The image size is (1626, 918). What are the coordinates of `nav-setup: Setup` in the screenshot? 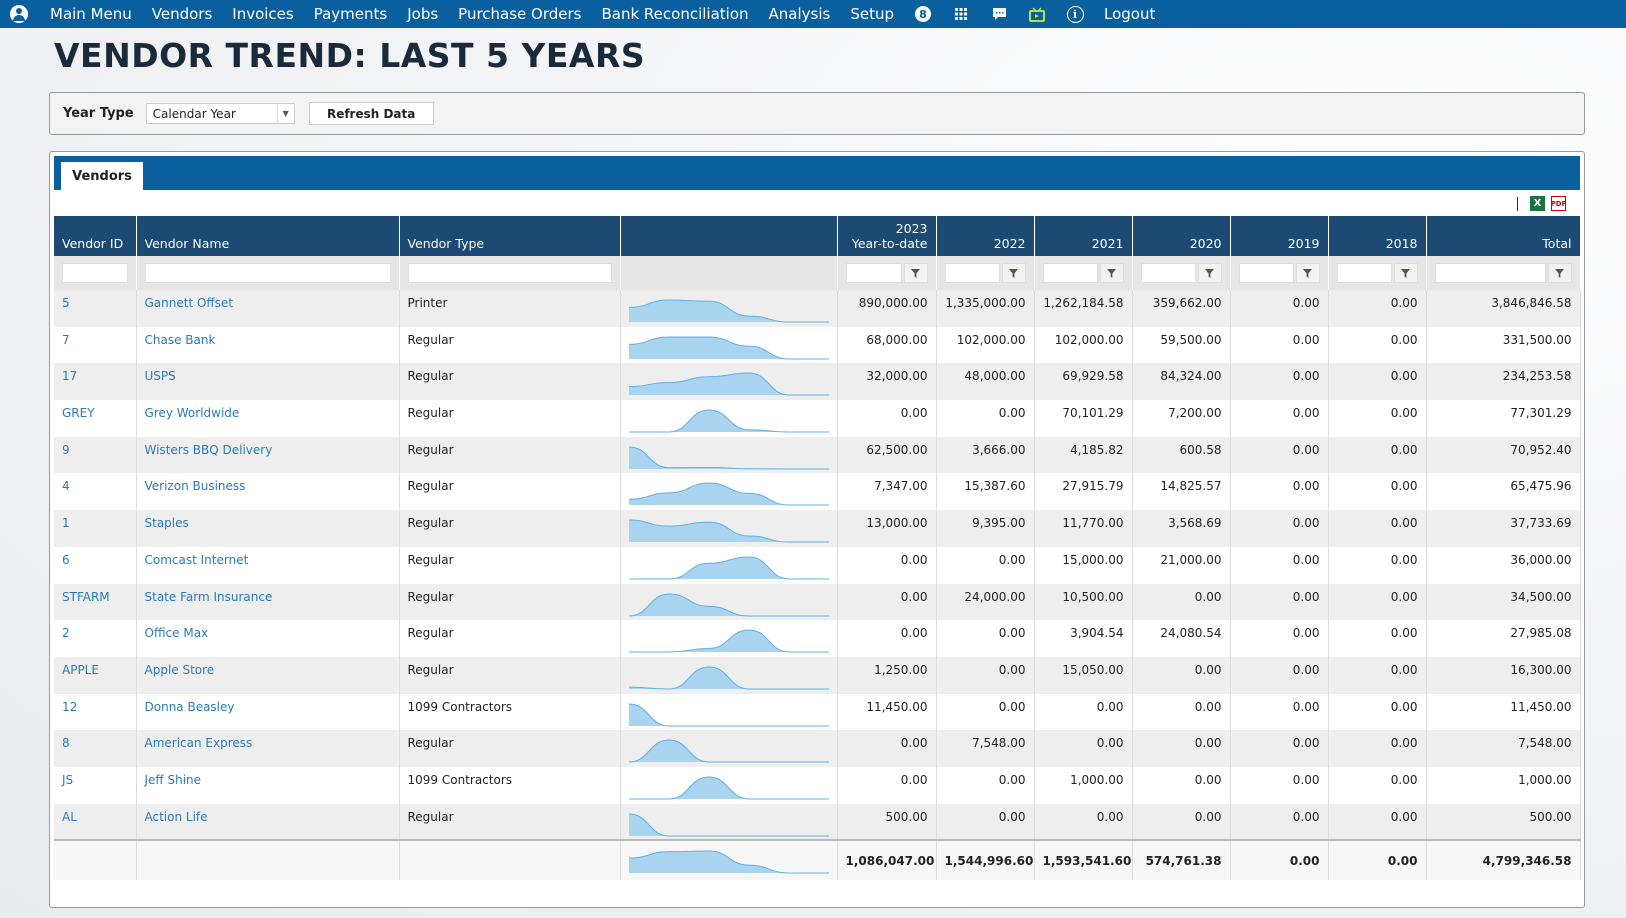 It's located at (872, 14).